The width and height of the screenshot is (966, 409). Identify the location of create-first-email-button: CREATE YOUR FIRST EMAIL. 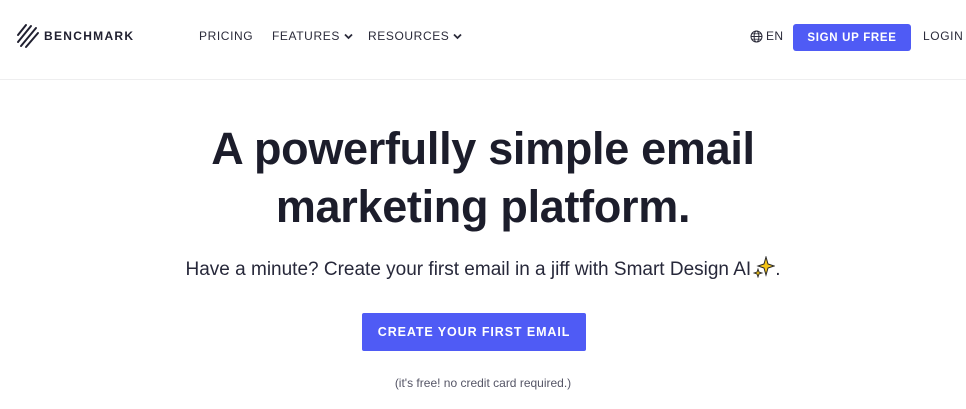
(474, 332).